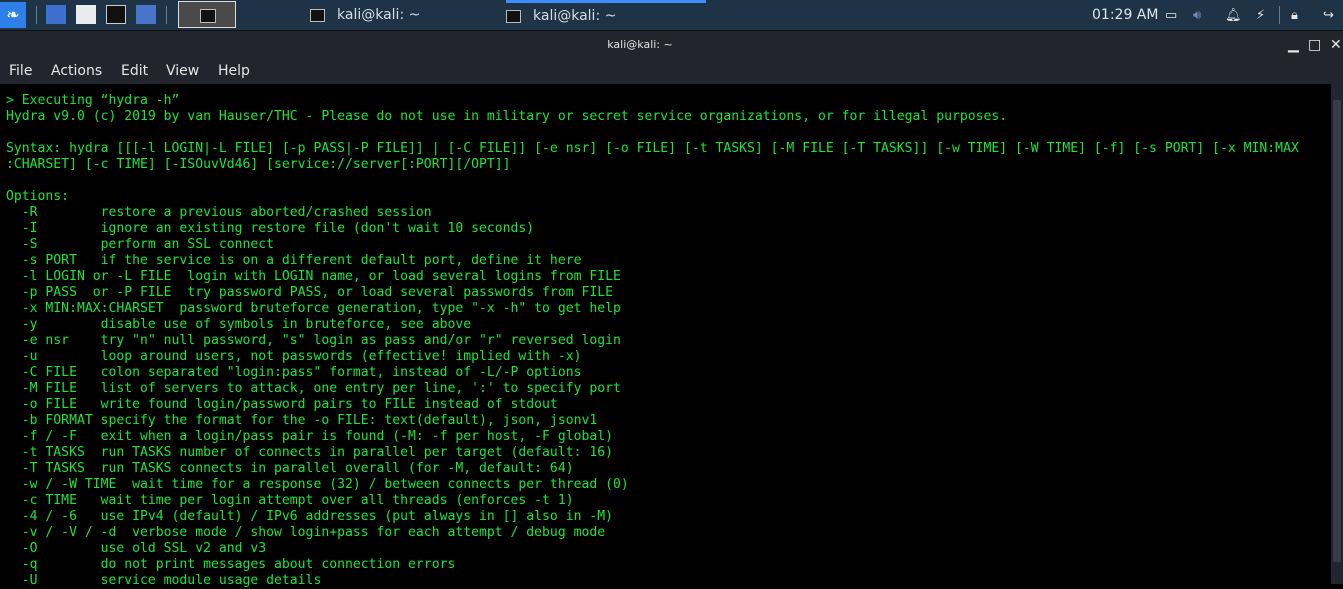 Image resolution: width=1343 pixels, height=589 pixels. What do you see at coordinates (140, 244) in the screenshot?
I see `terminal-line: -S perform an SSL connect` at bounding box center [140, 244].